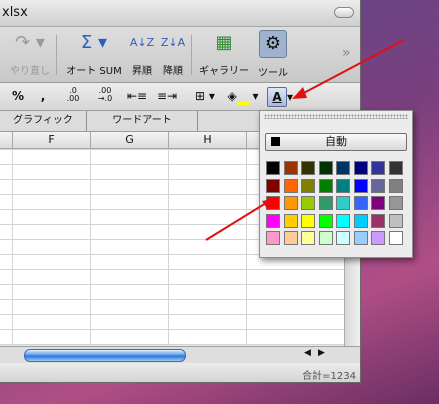  Describe the element at coordinates (238, 220) in the screenshot. I see `red-arrow-bottom` at that location.